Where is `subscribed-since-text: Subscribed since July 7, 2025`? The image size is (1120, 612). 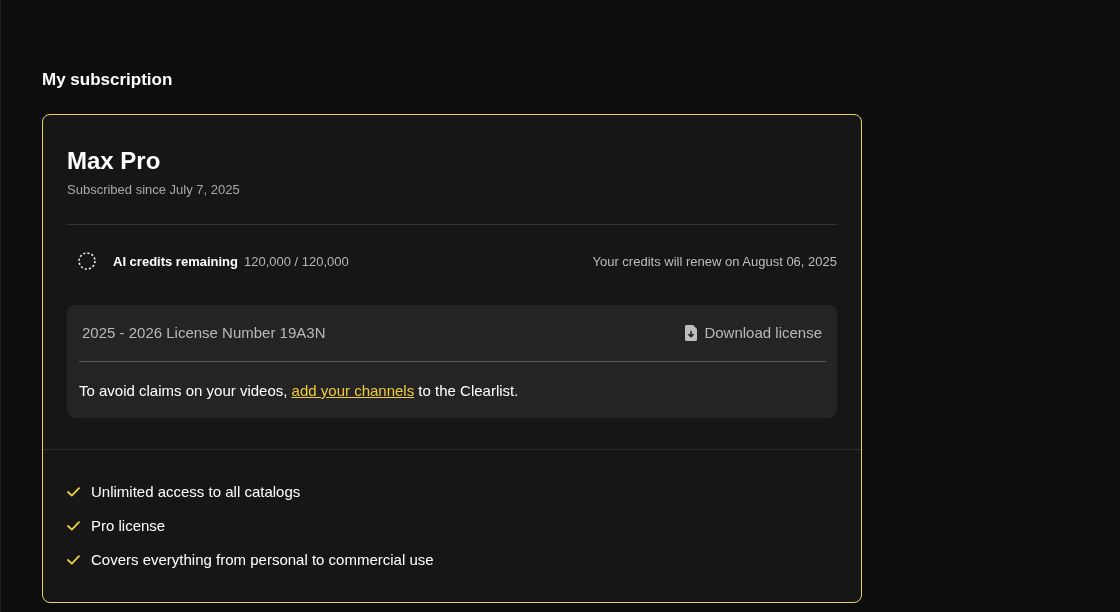 subscribed-since-text: Subscribed since July 7, 2025 is located at coordinates (154, 190).